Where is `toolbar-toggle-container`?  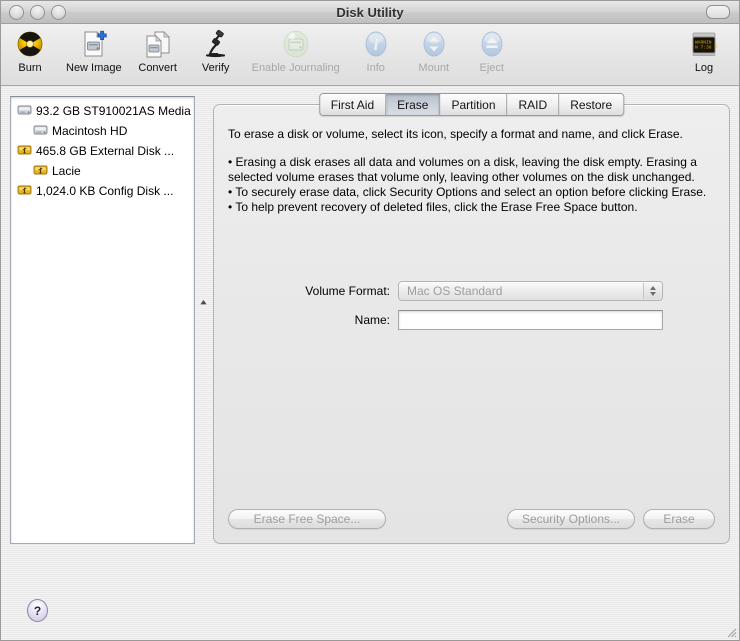 toolbar-toggle-container is located at coordinates (718, 12).